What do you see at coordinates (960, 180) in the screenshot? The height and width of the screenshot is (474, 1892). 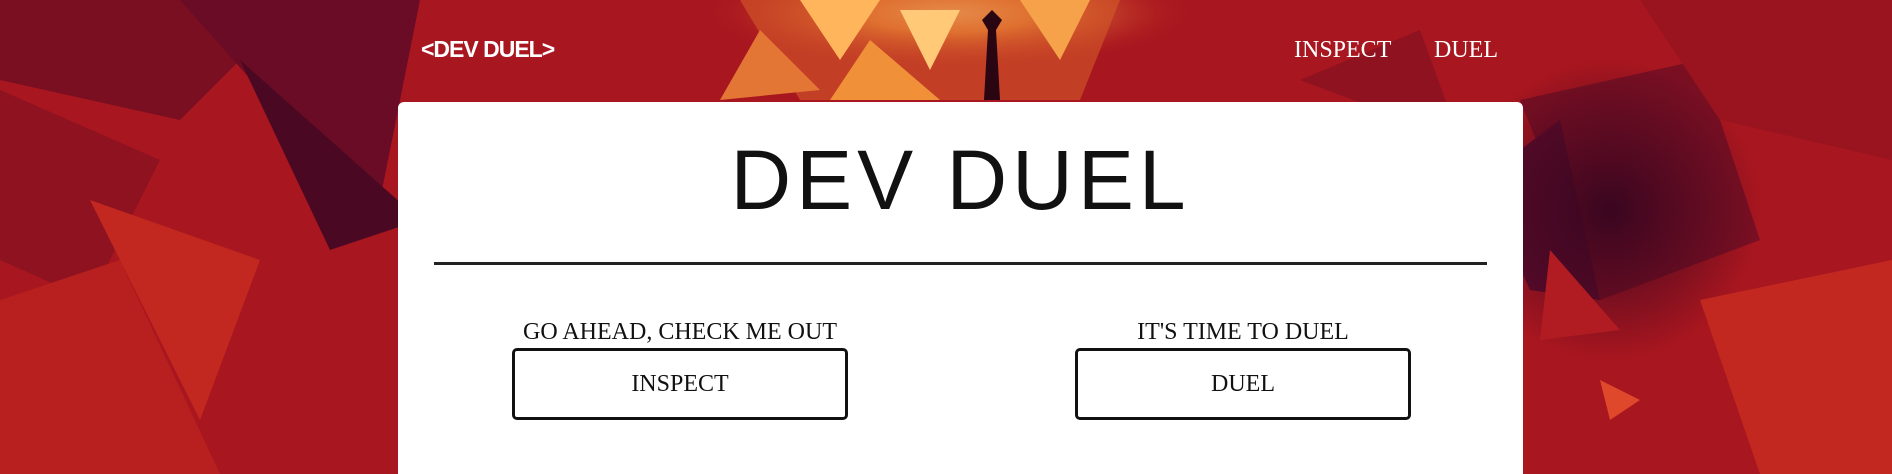 I see `page-title: DEV DUEL` at bounding box center [960, 180].